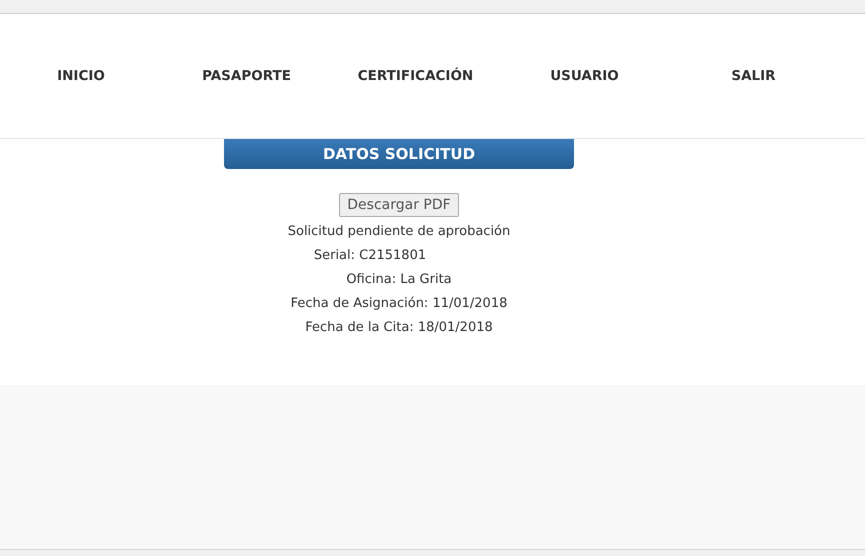  Describe the element at coordinates (399, 280) in the screenshot. I see `detail-text: Oficina: La Grita` at that location.